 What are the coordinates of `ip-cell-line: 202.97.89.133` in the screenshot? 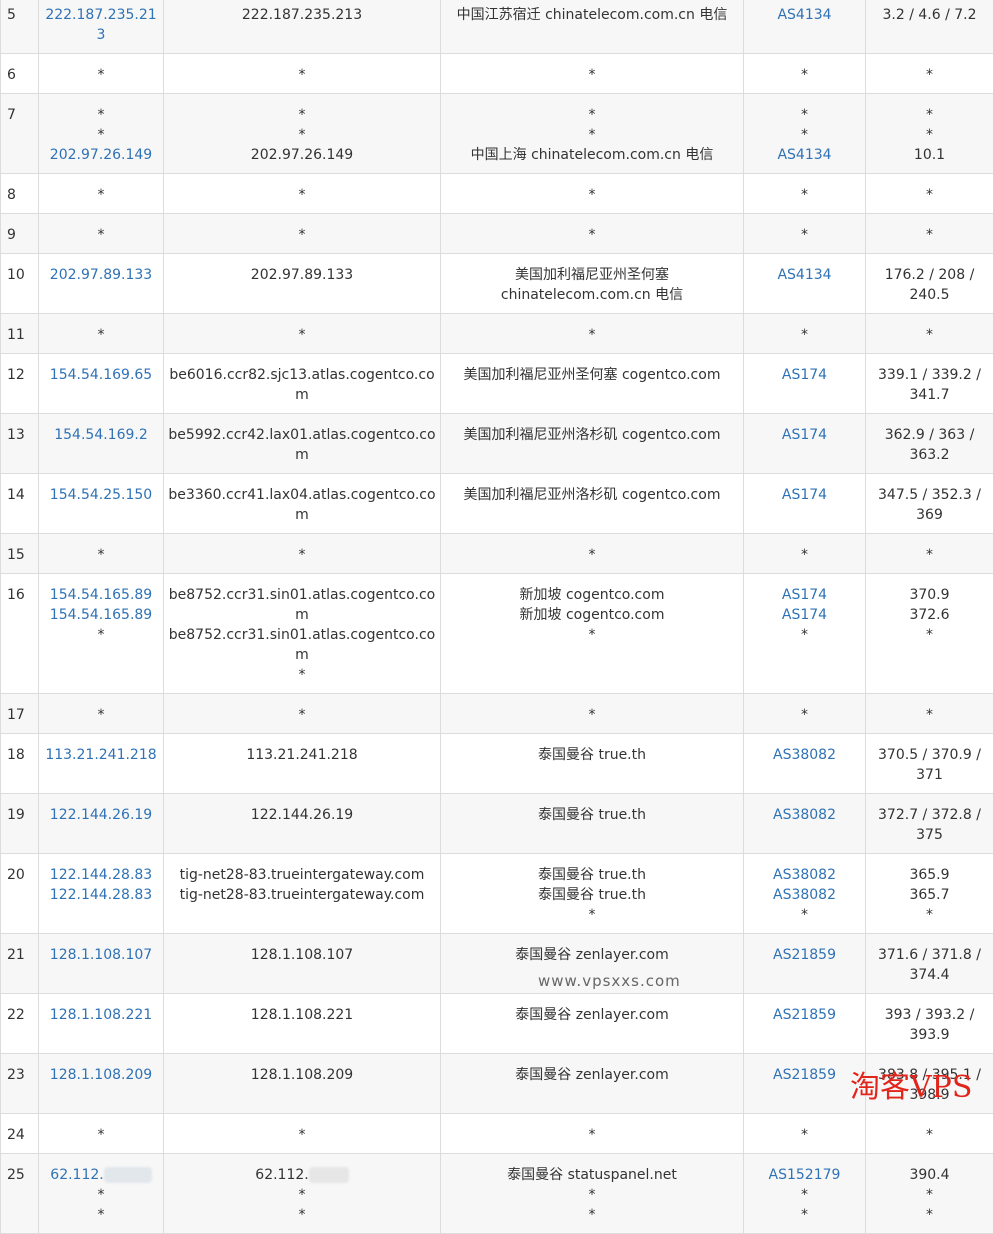 It's located at (101, 275).